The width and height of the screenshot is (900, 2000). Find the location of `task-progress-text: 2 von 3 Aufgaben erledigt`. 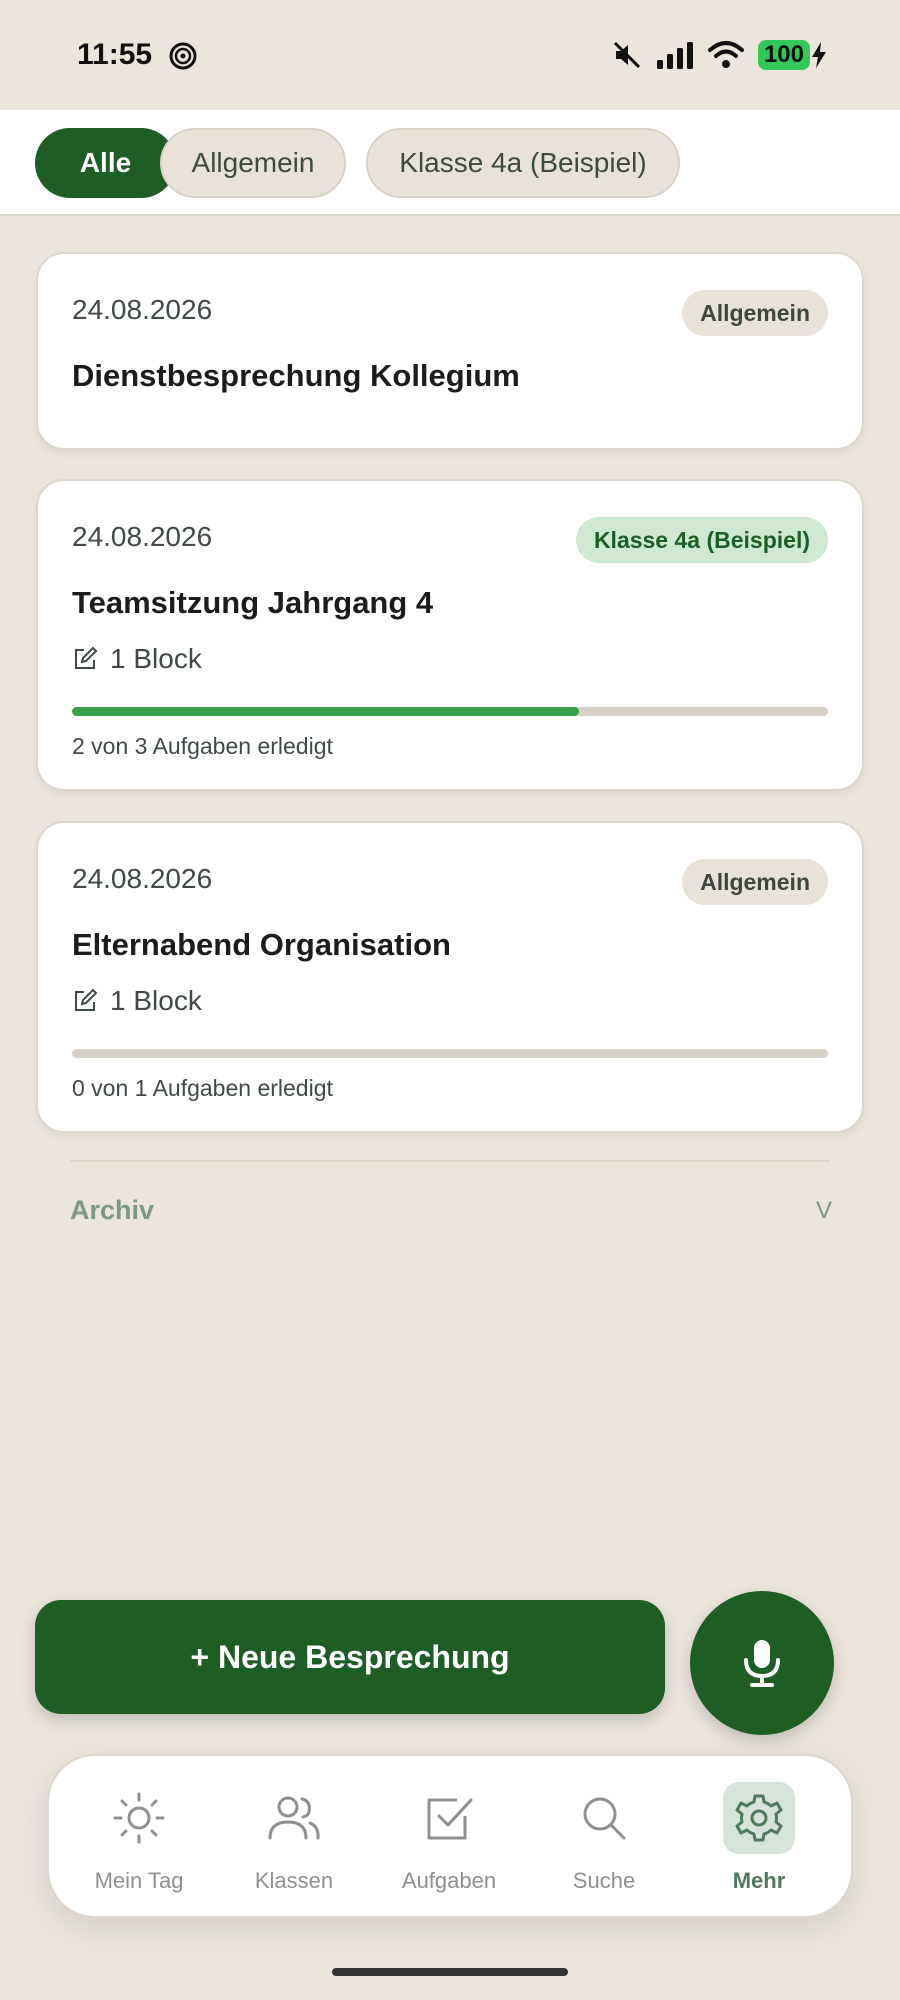

task-progress-text: 2 von 3 Aufgaben erledigt is located at coordinates (202, 746).